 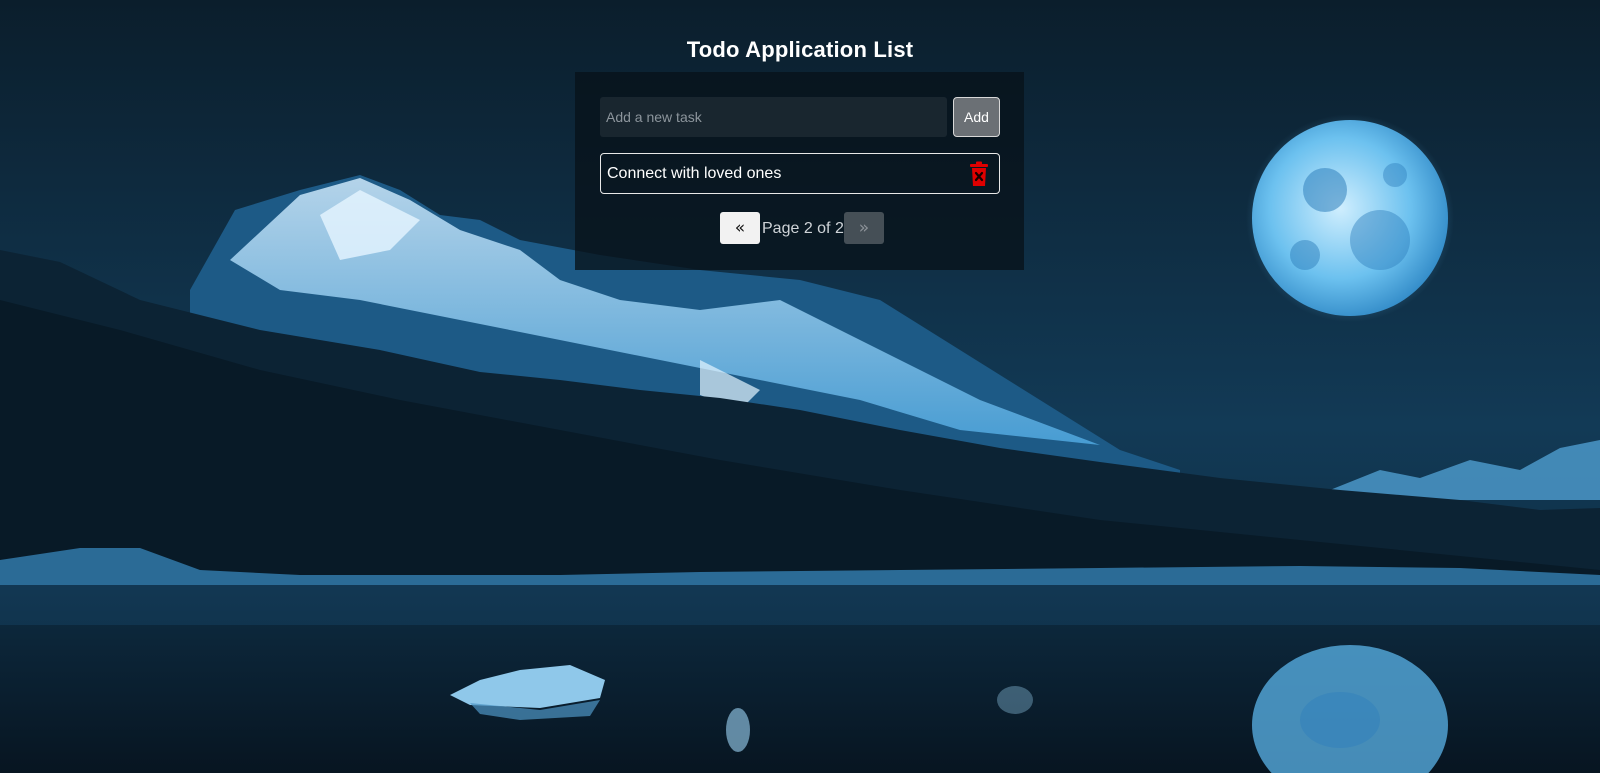 What do you see at coordinates (773, 117) in the screenshot?
I see `new-task-input` at bounding box center [773, 117].